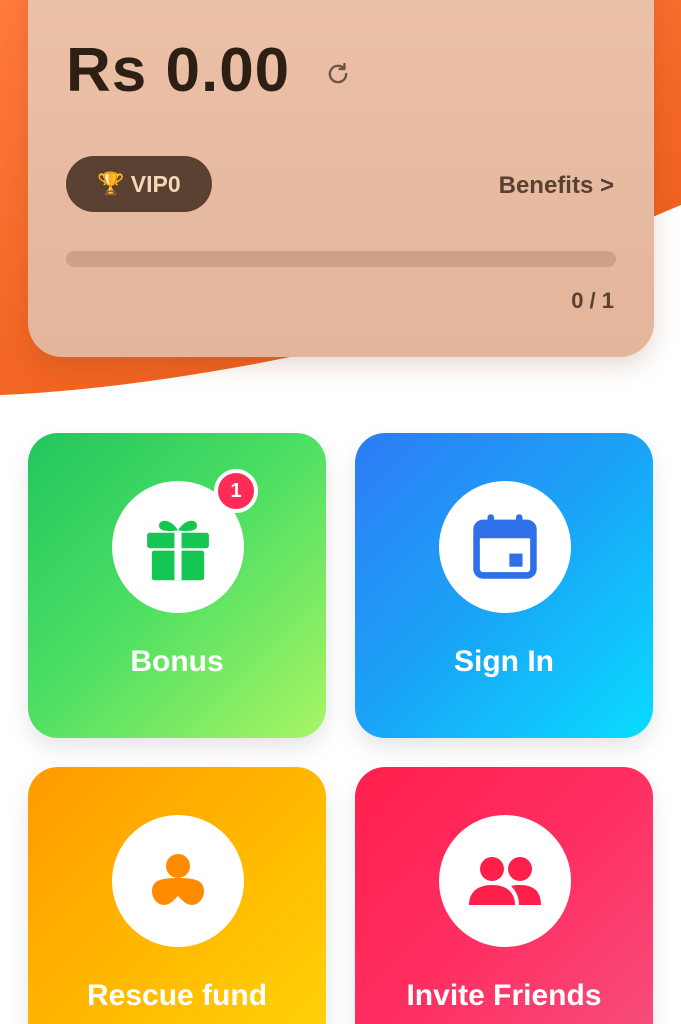 This screenshot has height=1024, width=681. I want to click on rescue-fund-label: Rescue fund, so click(177, 995).